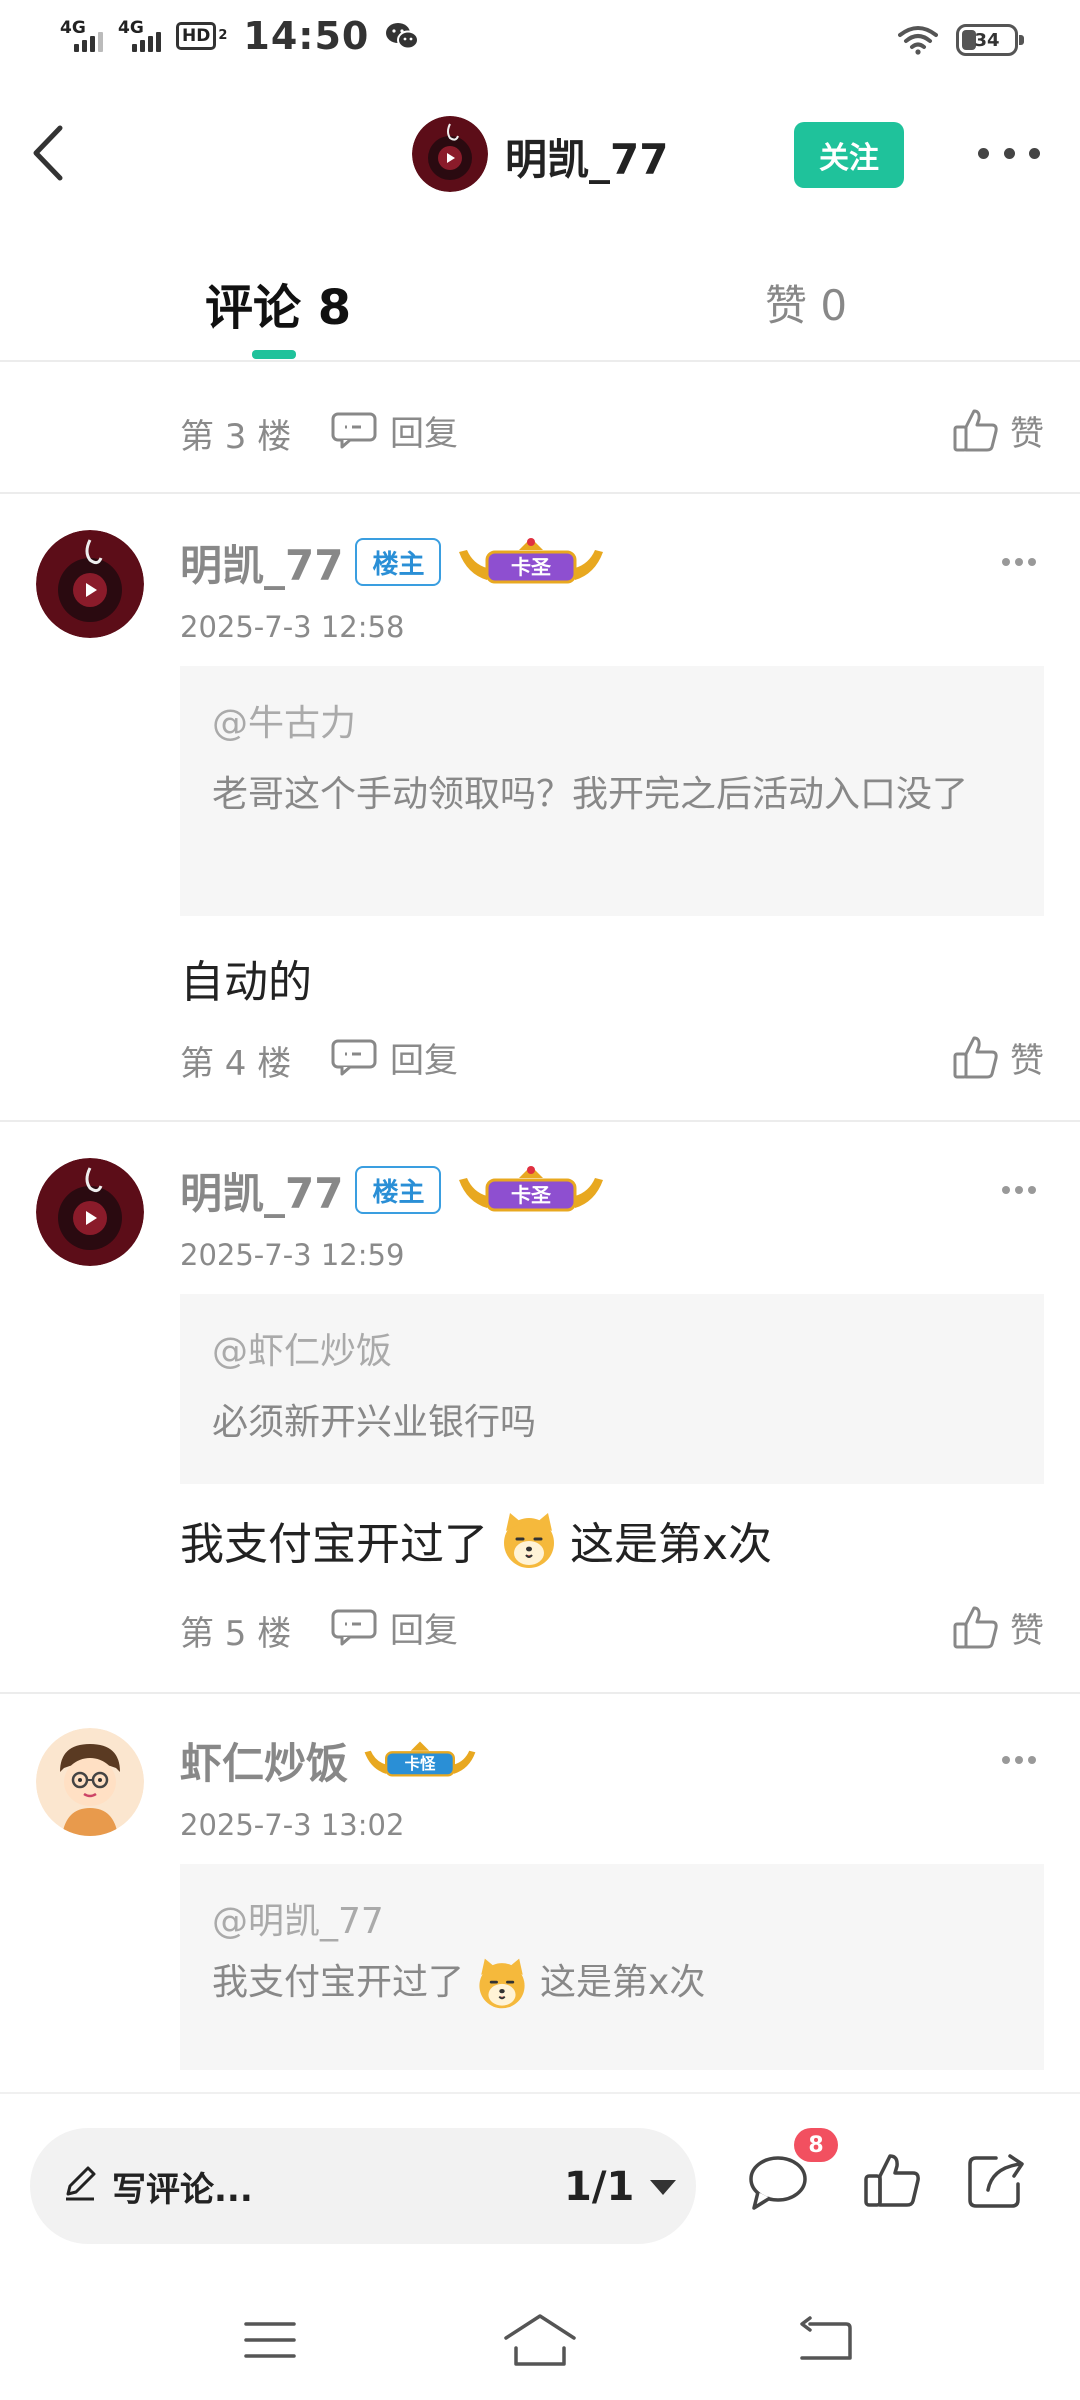 This screenshot has width=1080, height=2400. I want to click on tab-comments: 评论 8, so click(278, 303).